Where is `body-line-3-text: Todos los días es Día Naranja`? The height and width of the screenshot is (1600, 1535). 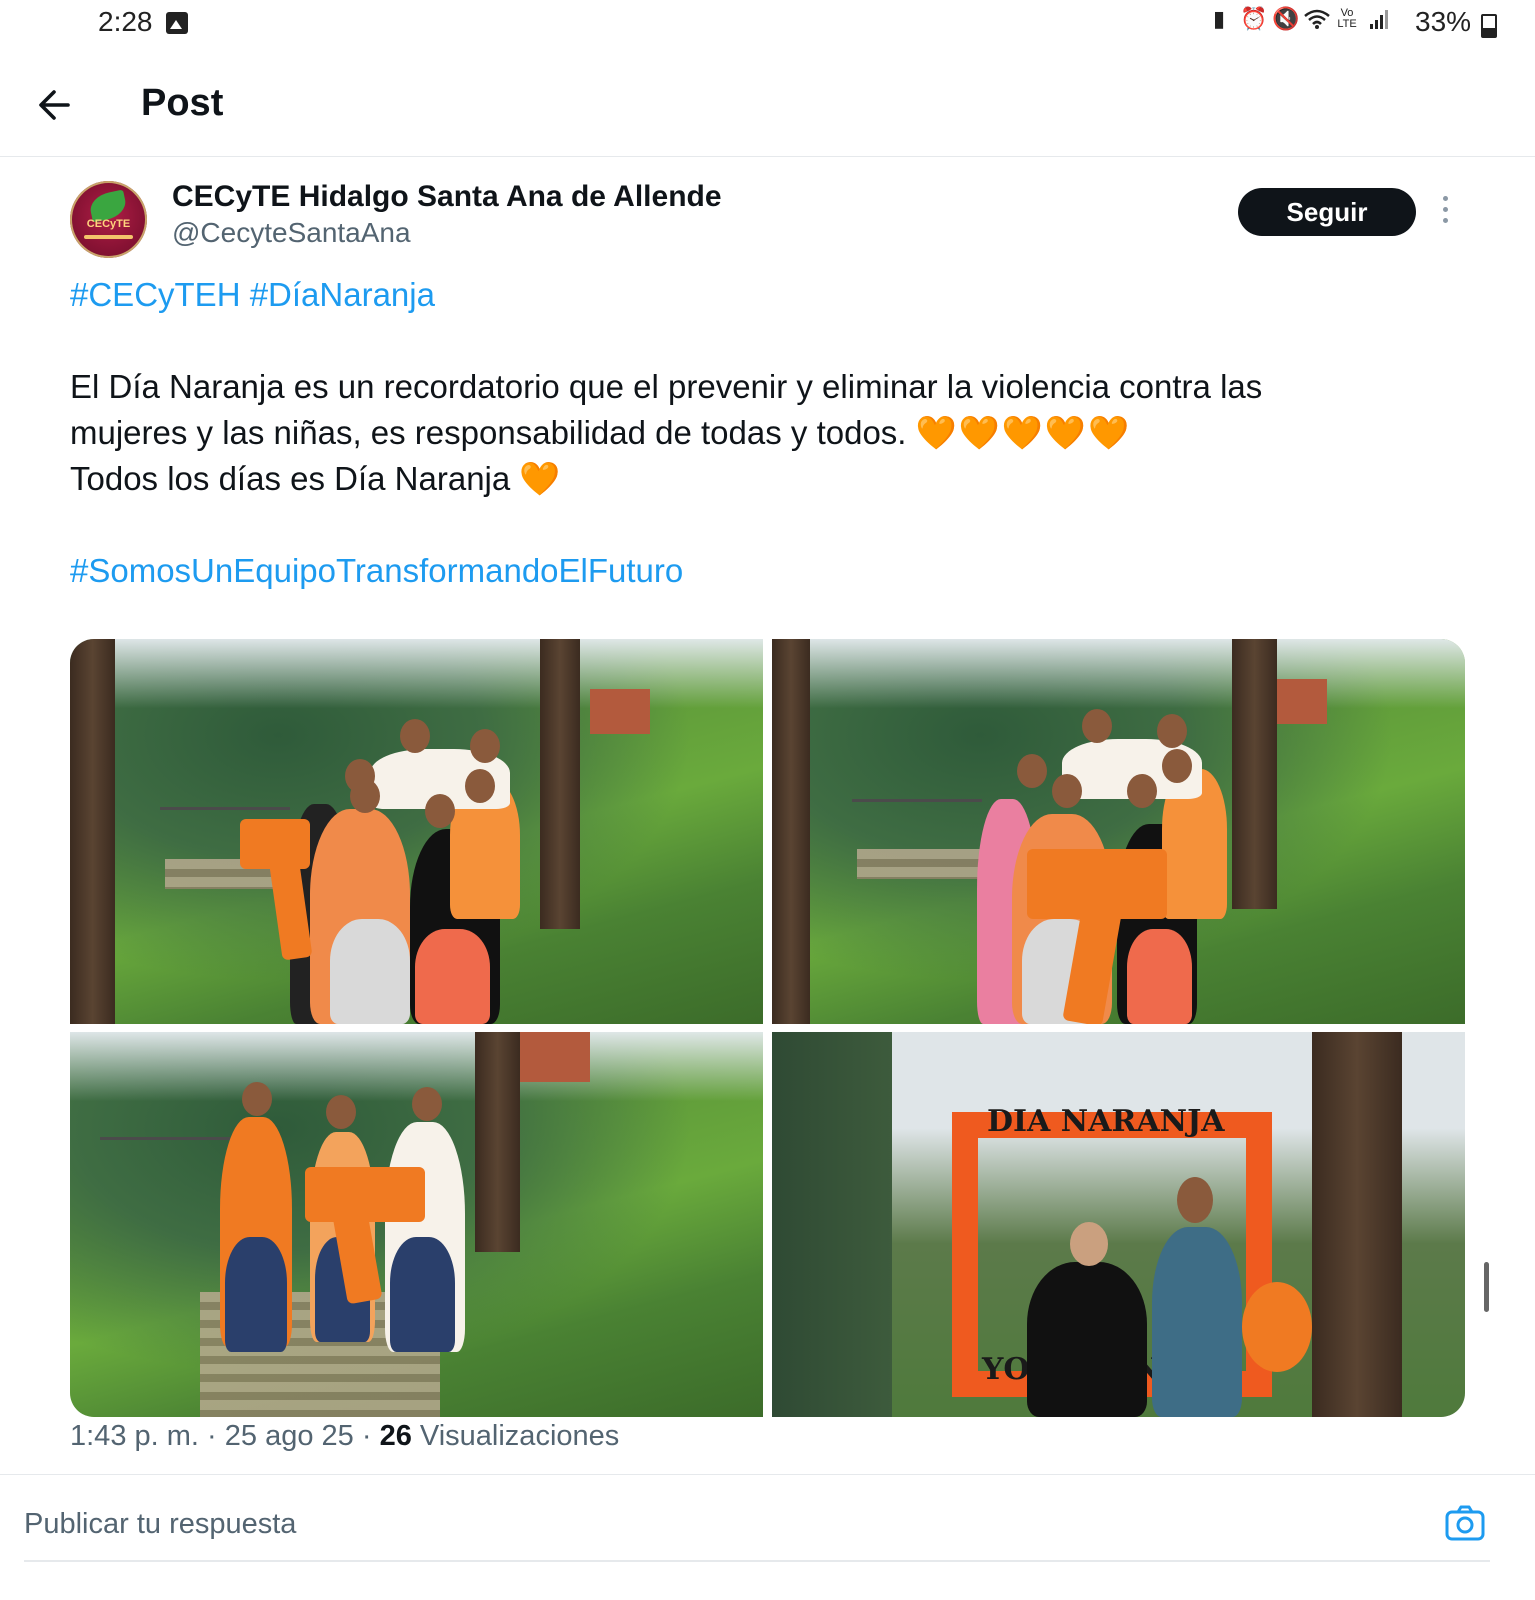
body-line-3-text: Todos los días es Día Naranja is located at coordinates (290, 478).